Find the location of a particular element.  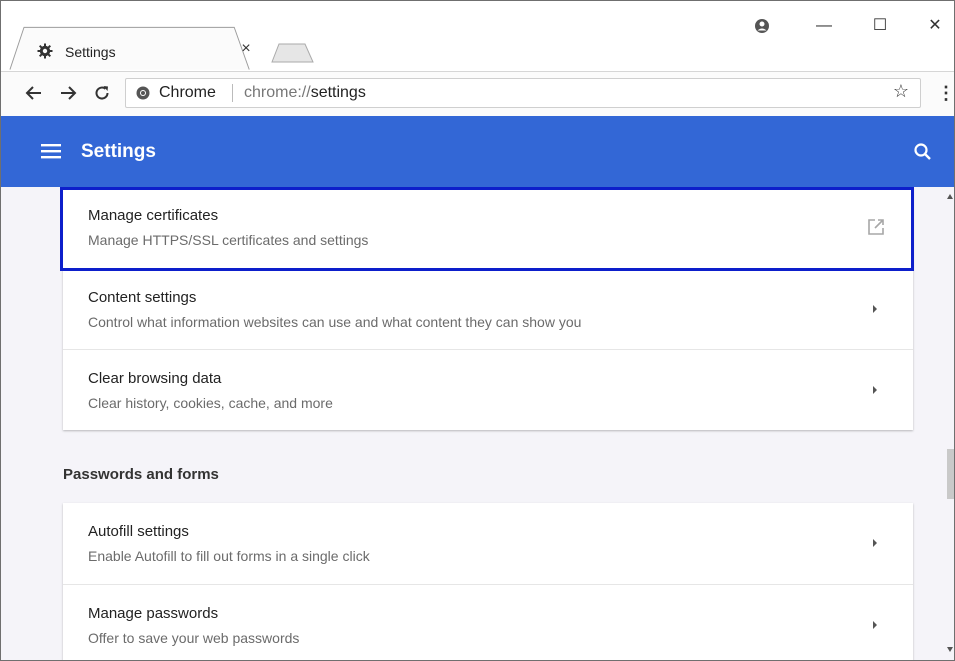

row-title: Manage certificates is located at coordinates (153, 215).